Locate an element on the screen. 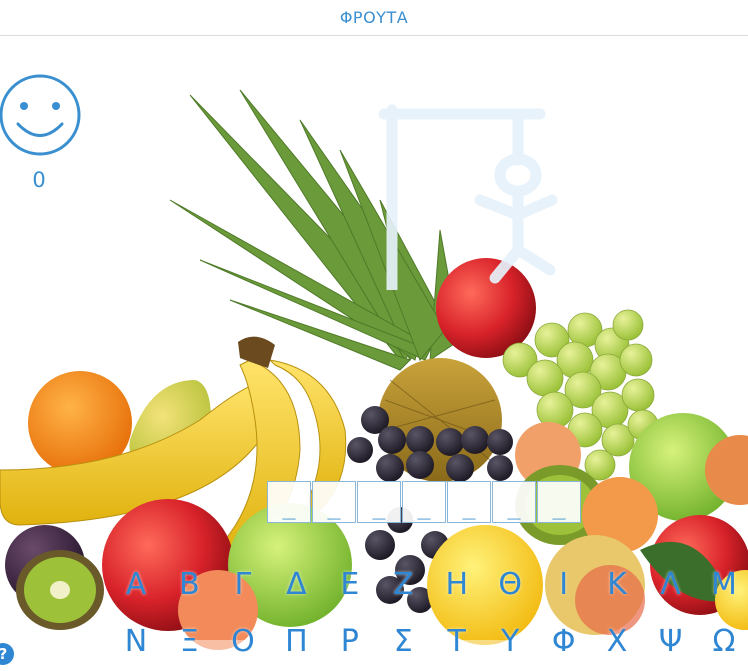 Image resolution: width=748 pixels, height=671 pixels. letter-key: Ι is located at coordinates (564, 584).